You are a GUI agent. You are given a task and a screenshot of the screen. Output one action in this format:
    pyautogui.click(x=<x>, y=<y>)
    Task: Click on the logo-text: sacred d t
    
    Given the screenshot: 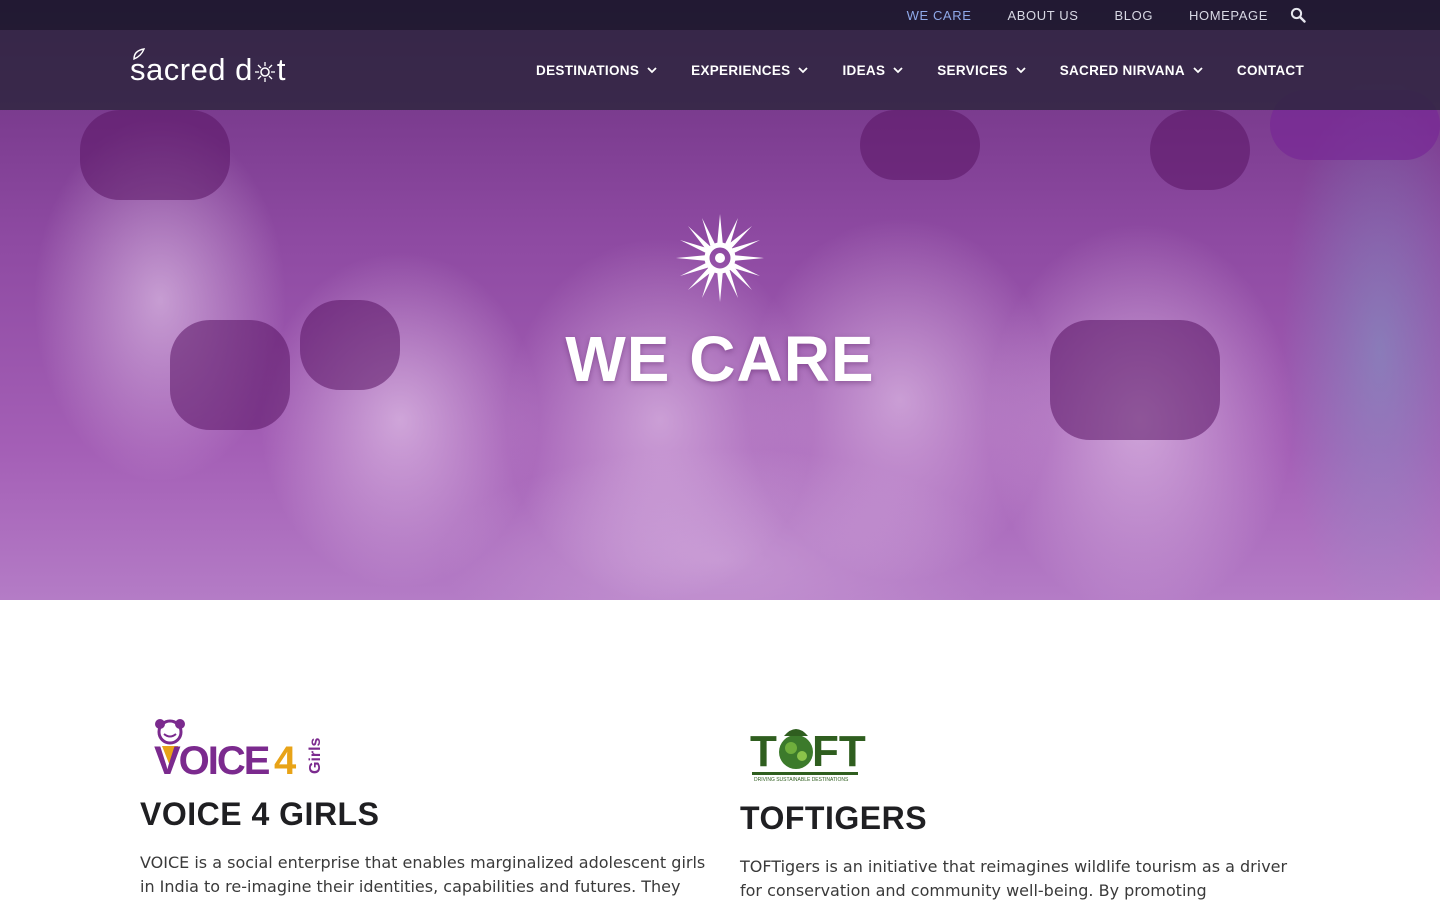 What is the action you would take?
    pyautogui.click(x=208, y=69)
    